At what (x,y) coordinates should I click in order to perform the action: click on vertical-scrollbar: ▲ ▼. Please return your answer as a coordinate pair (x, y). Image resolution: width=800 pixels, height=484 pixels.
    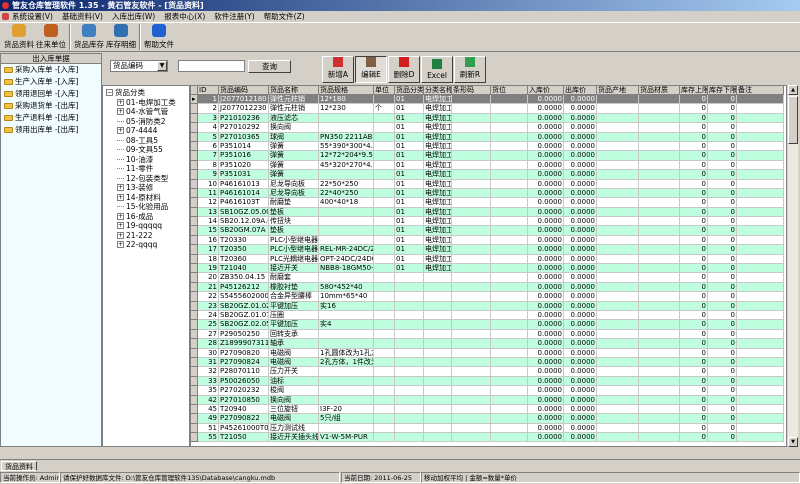
    Looking at the image, I should click on (792, 266).